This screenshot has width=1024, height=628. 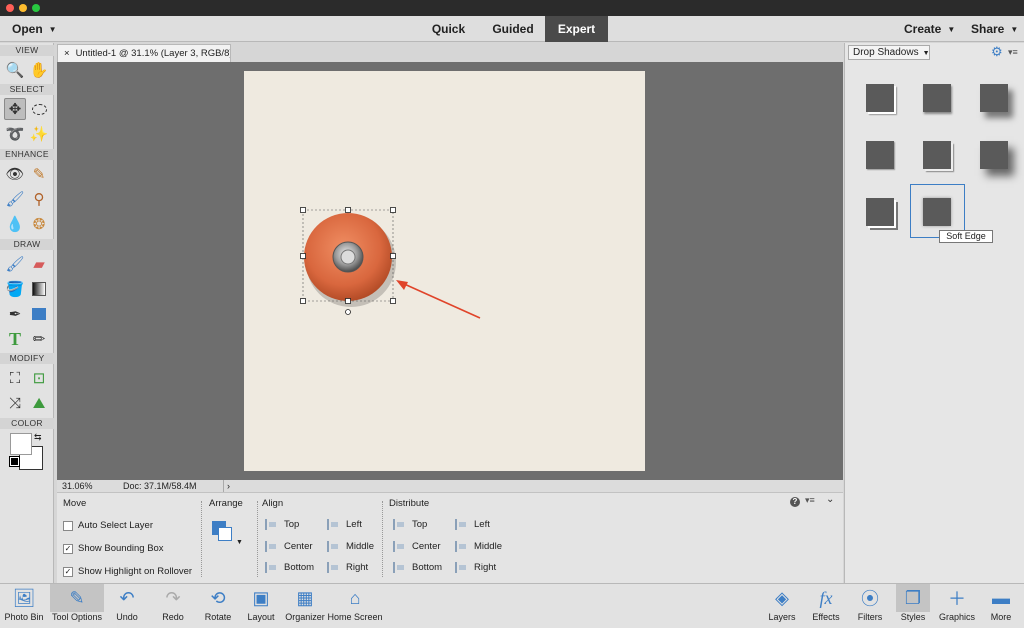 I want to click on align-middle-button: Middle, so click(x=350, y=546).